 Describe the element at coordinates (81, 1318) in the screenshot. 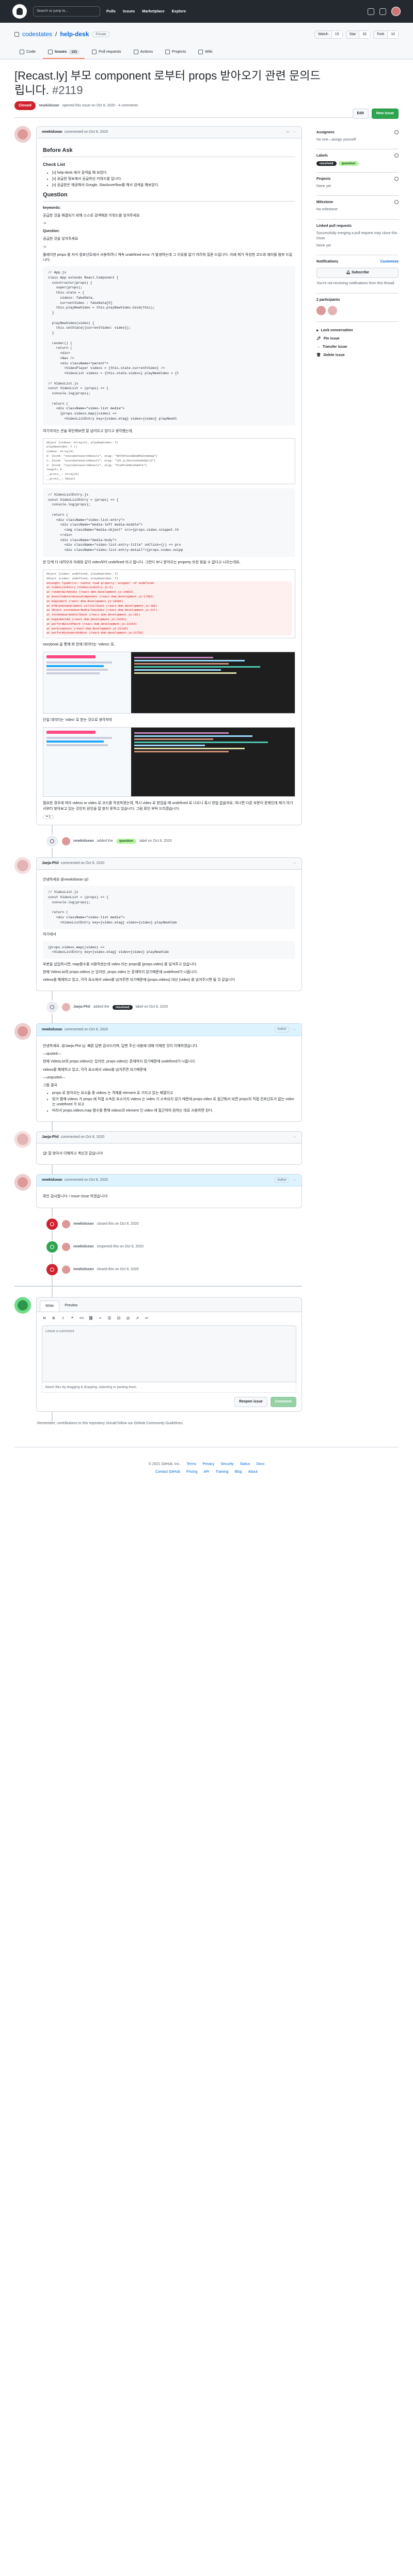

I see `code-icon: <>` at that location.